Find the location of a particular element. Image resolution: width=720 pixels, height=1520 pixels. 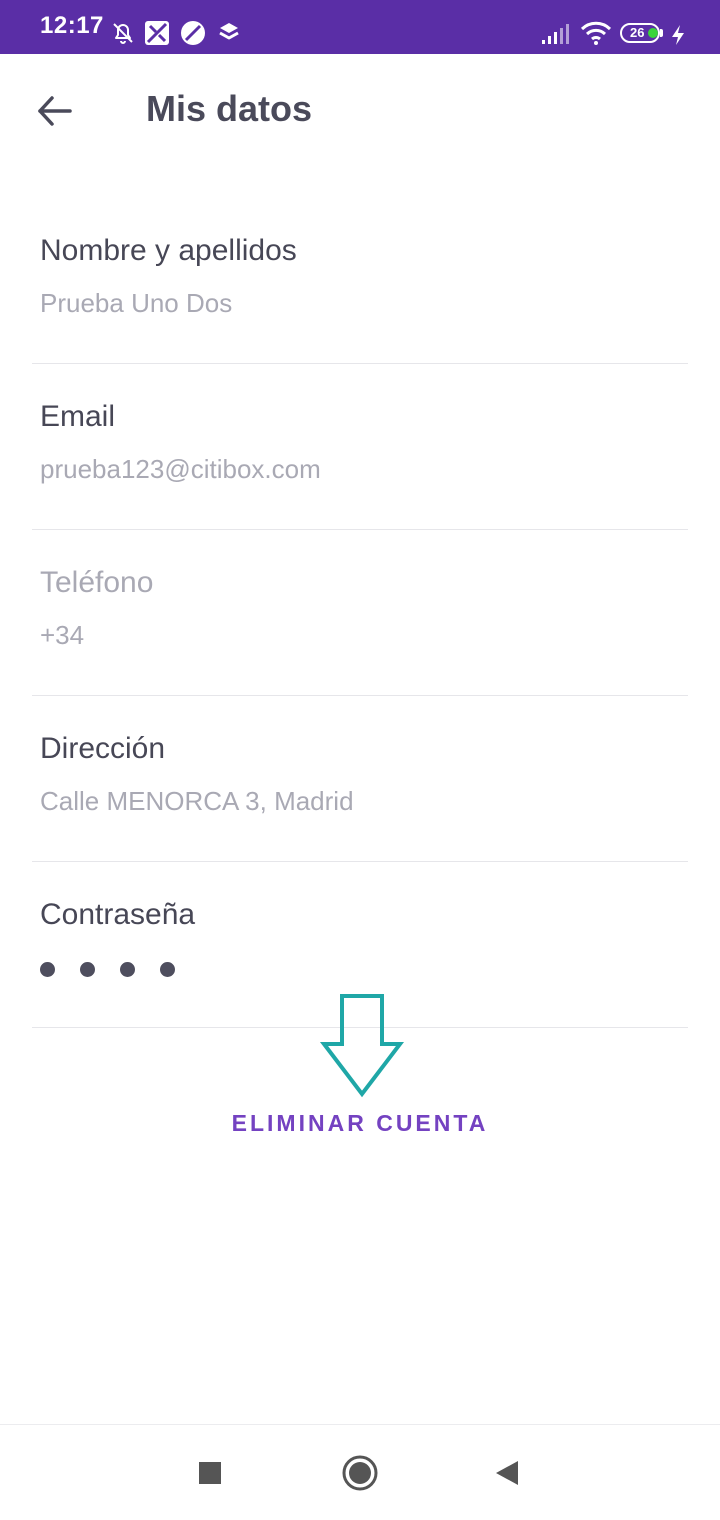

field-label: Contraseña is located at coordinates (118, 914).